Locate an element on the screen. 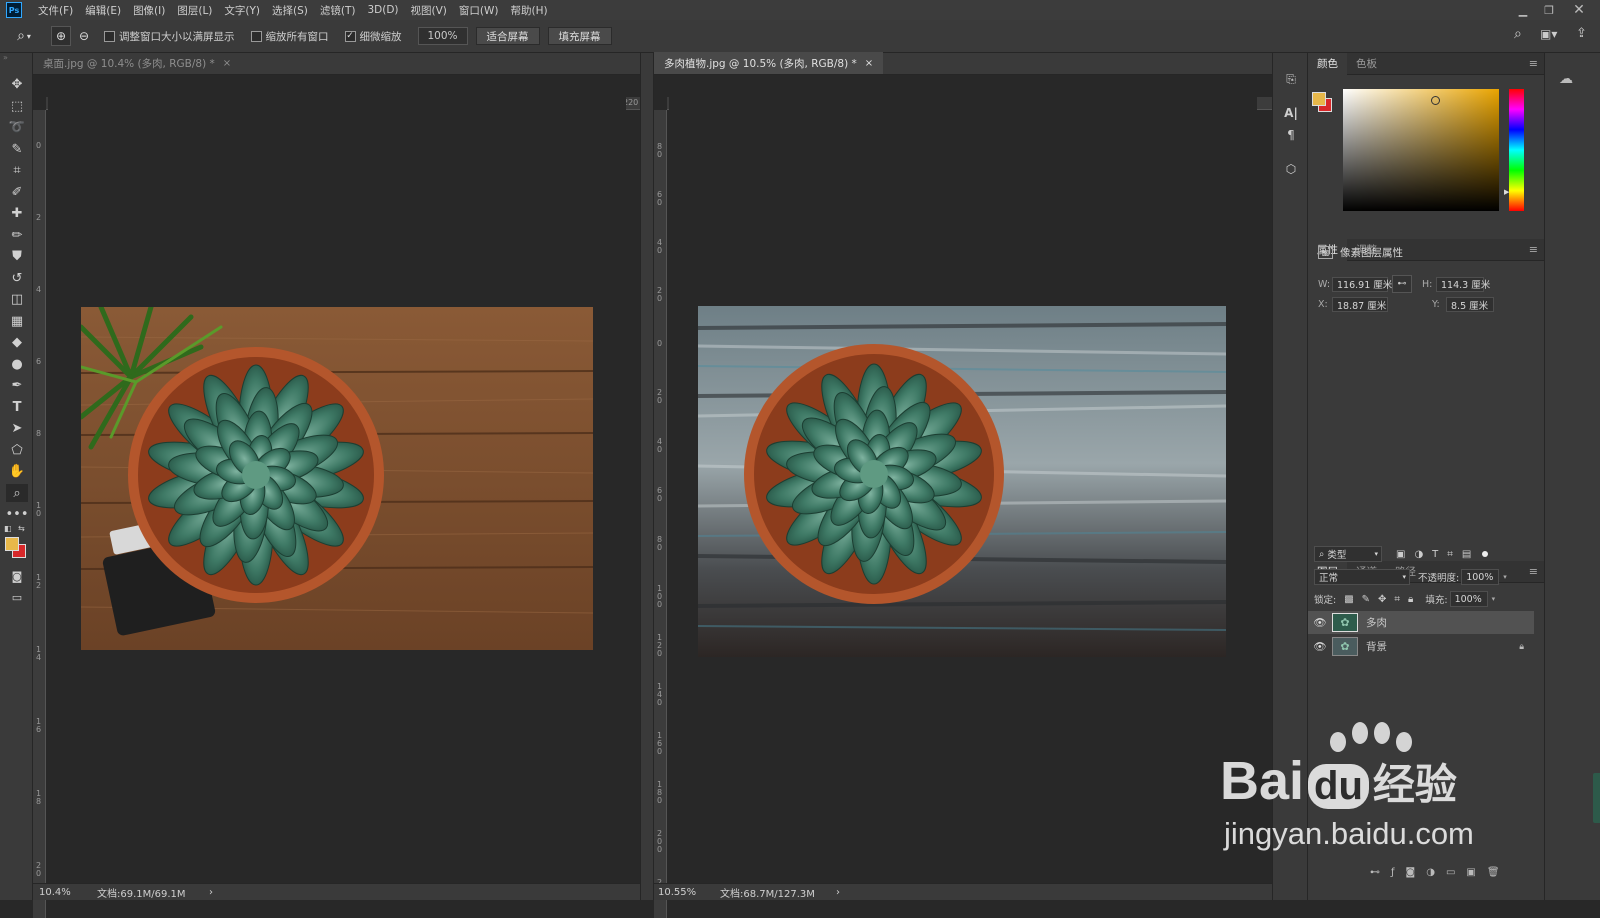 This screenshot has height=918, width=1600. x-field: 18.87 厘米 is located at coordinates (1360, 304).